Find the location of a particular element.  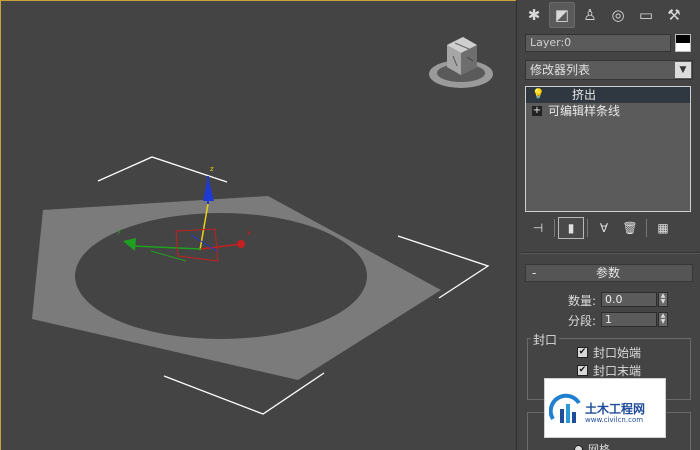

cap-end-checkbox-row: ✔ 封口末端 is located at coordinates (609, 371).